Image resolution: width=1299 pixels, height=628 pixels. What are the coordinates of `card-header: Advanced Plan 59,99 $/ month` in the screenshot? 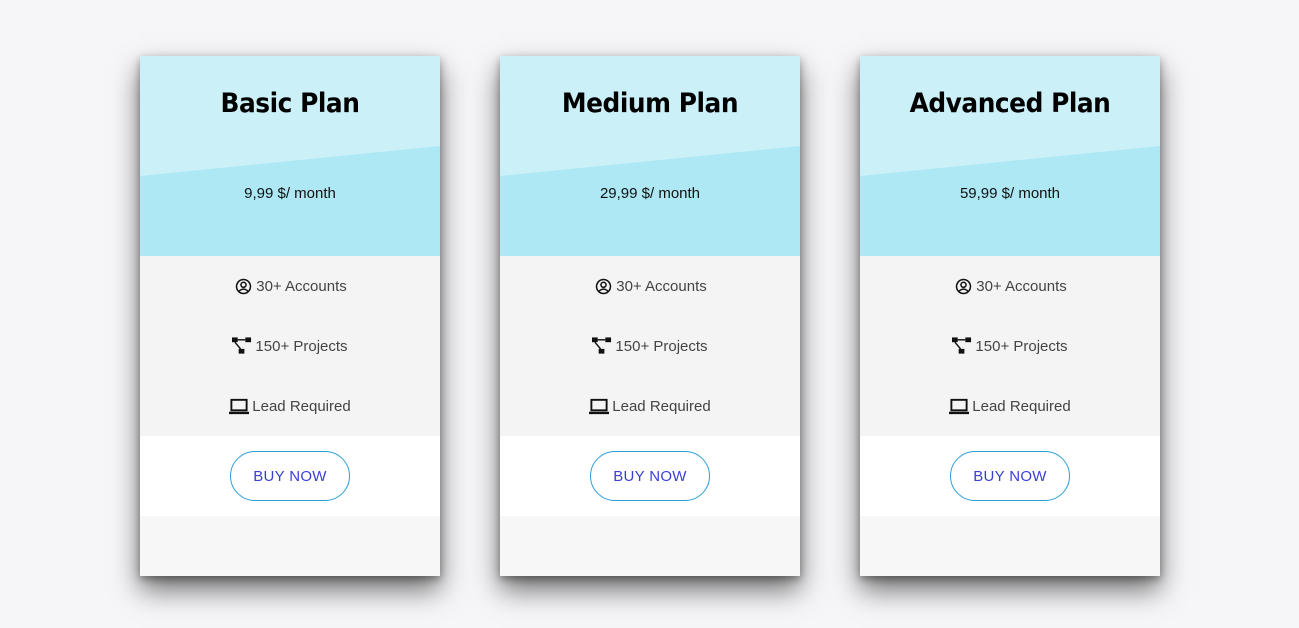 It's located at (1010, 156).